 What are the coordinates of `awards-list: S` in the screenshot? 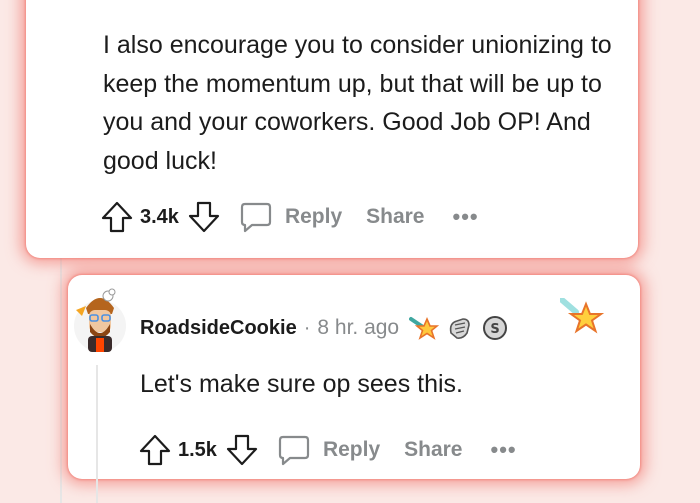 It's located at (462, 328).